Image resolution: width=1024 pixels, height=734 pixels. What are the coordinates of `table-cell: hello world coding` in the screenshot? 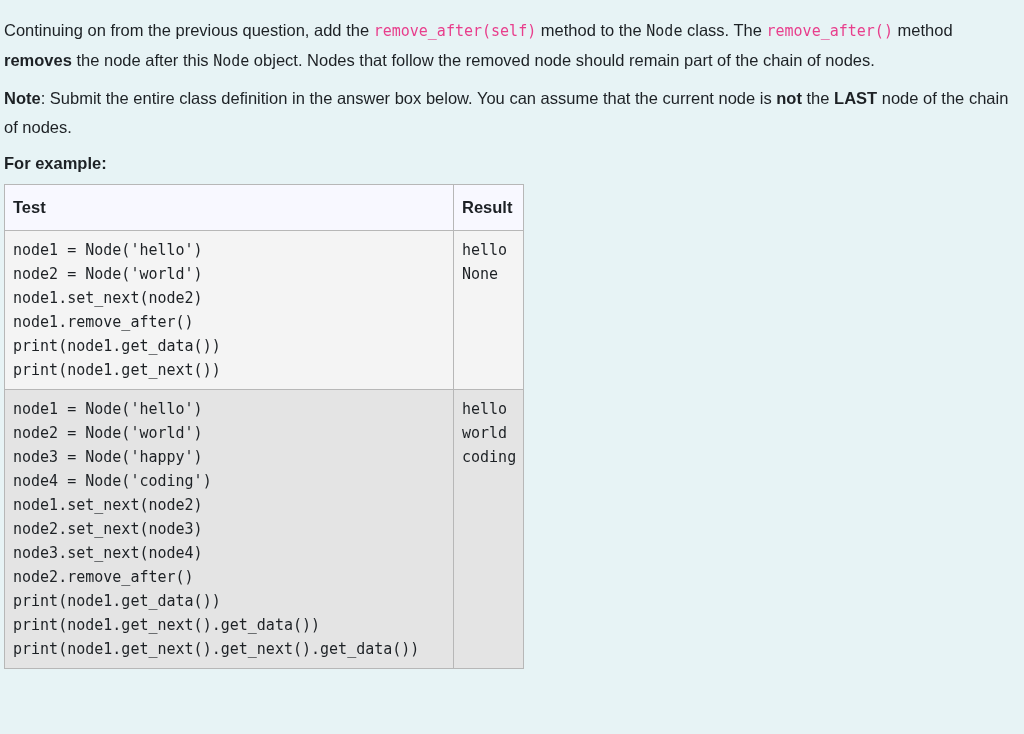 It's located at (488, 529).